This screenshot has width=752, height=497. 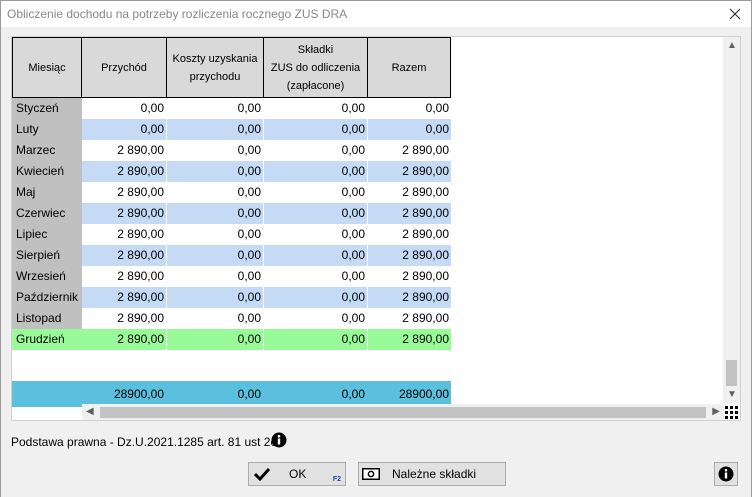 I want to click on cell-month: Luty, so click(x=47, y=129).